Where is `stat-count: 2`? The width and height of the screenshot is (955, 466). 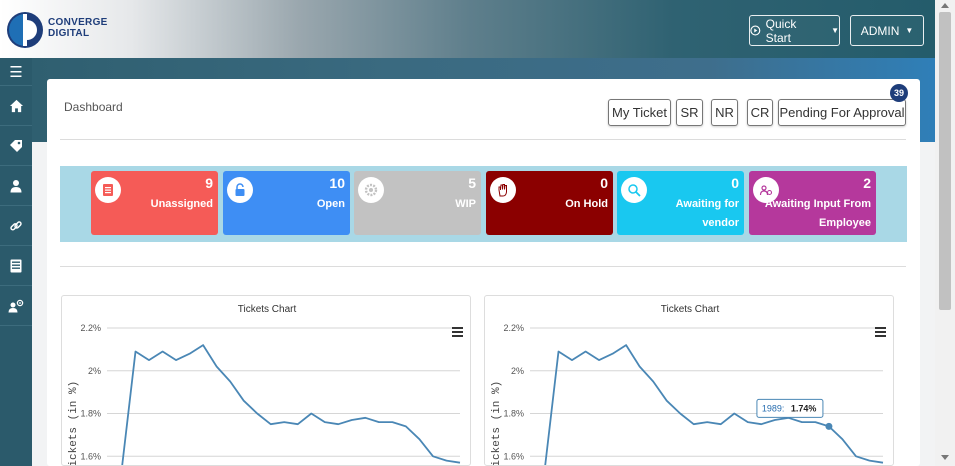
stat-count: 2 is located at coordinates (867, 183).